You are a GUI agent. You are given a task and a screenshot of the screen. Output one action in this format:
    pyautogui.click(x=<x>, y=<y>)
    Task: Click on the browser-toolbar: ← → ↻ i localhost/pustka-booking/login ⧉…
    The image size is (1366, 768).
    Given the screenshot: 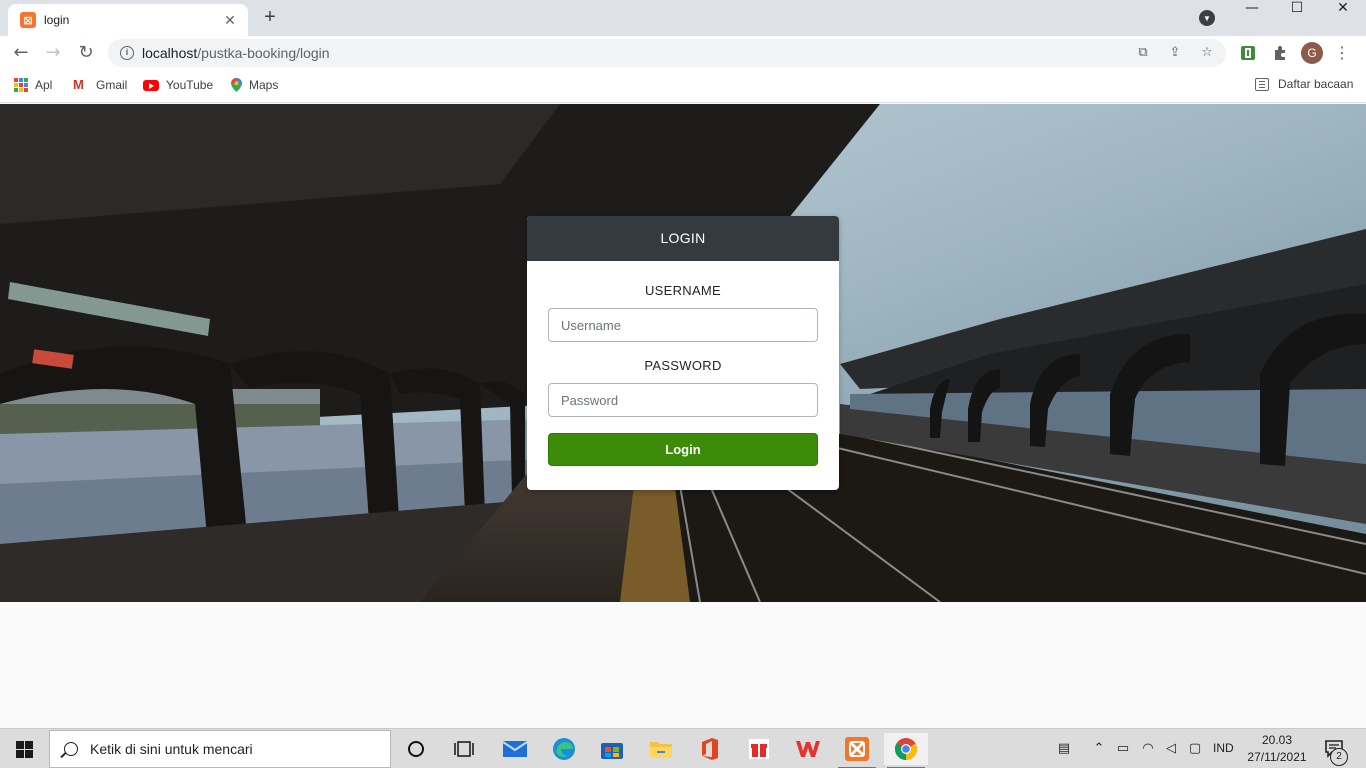 What is the action you would take?
    pyautogui.click(x=683, y=53)
    